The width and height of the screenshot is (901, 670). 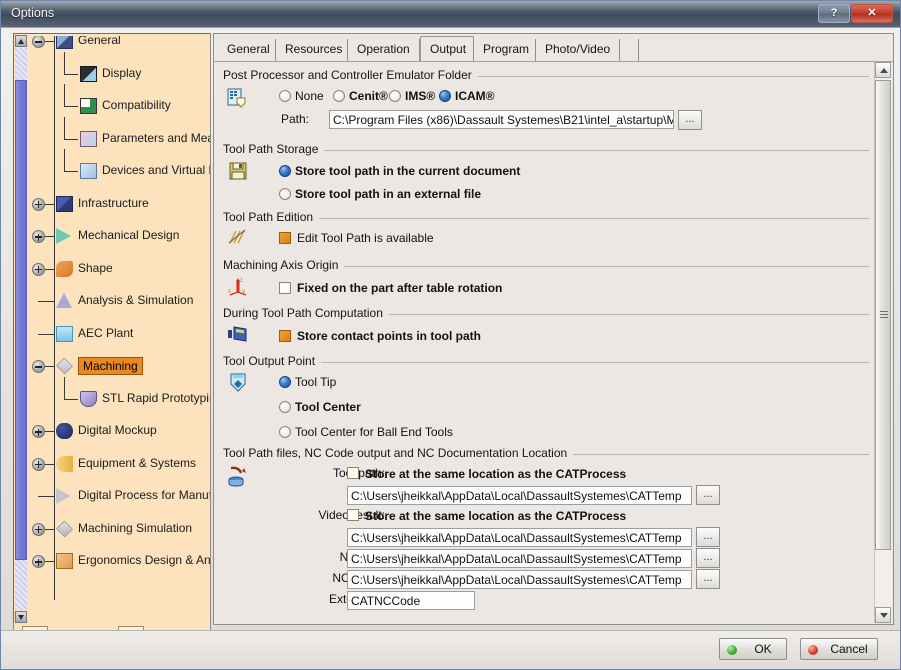 What do you see at coordinates (136, 105) in the screenshot?
I see `tree-item-label: Compatibility` at bounding box center [136, 105].